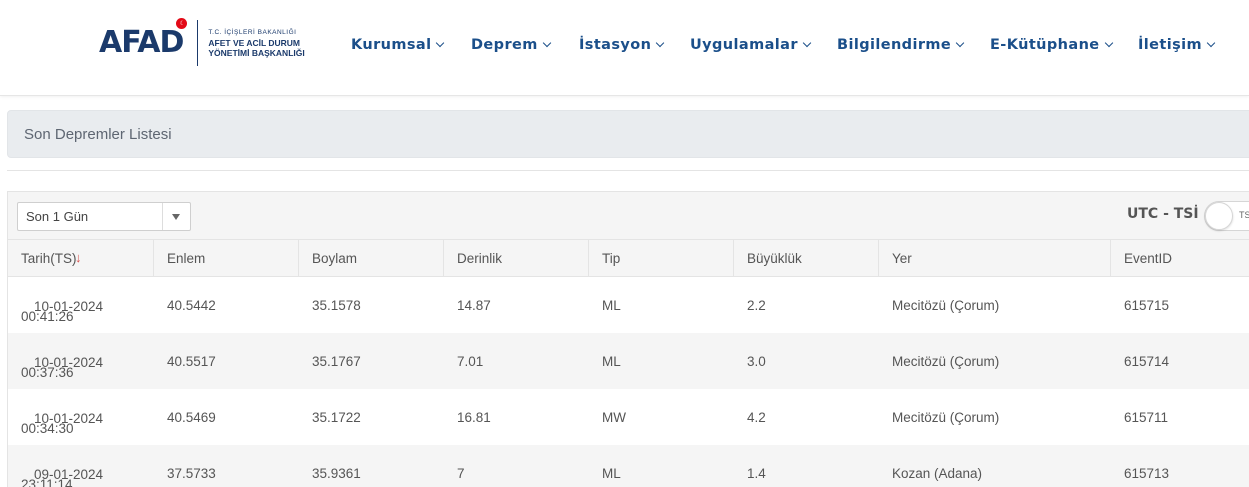  Describe the element at coordinates (461, 473) in the screenshot. I see `depth-text: 7` at that location.